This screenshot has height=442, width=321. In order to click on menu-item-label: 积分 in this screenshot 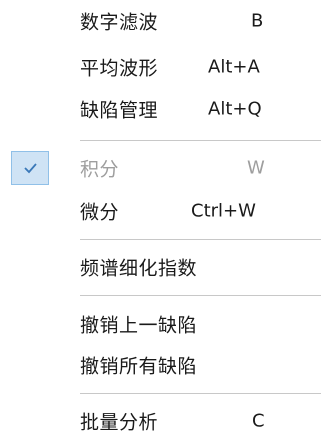, I will do `click(100, 169)`.